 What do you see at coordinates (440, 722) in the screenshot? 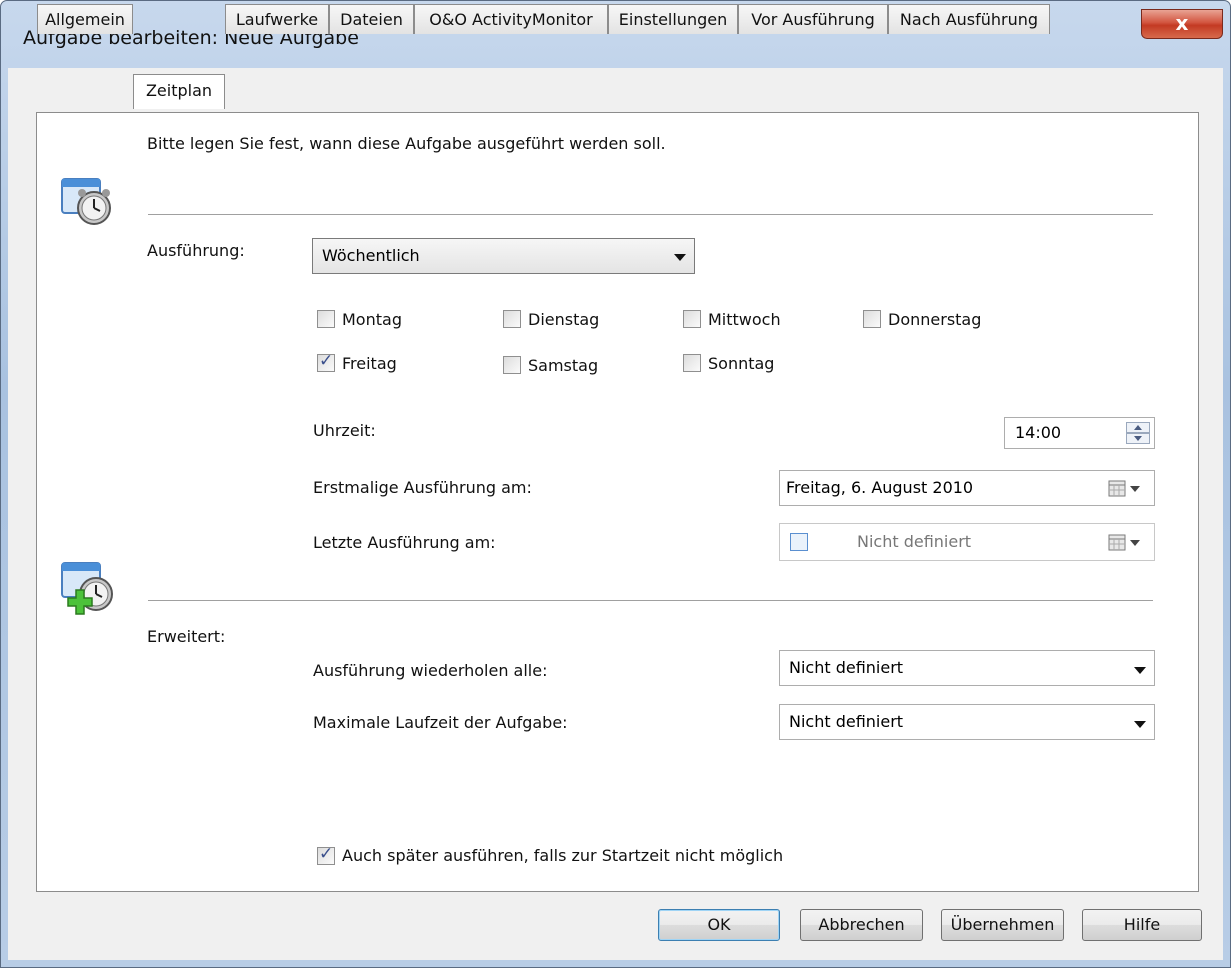
I see `max-runtime-label: Maximale Laufzeit der Aufgabe:` at bounding box center [440, 722].